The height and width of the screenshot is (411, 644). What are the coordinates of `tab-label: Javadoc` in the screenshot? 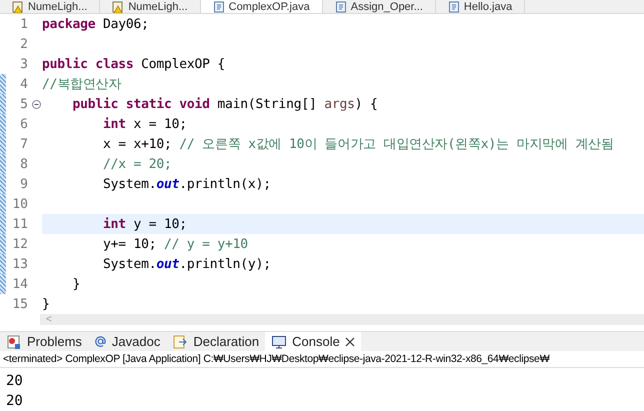 It's located at (136, 342).